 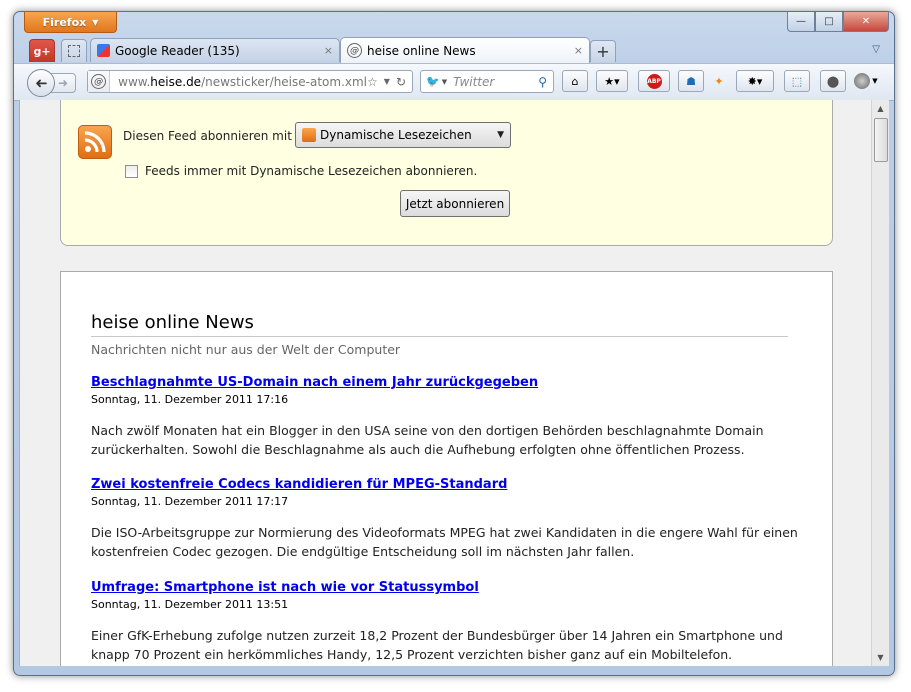 I want to click on cursor-select-icon: ⬚, so click(x=797, y=81).